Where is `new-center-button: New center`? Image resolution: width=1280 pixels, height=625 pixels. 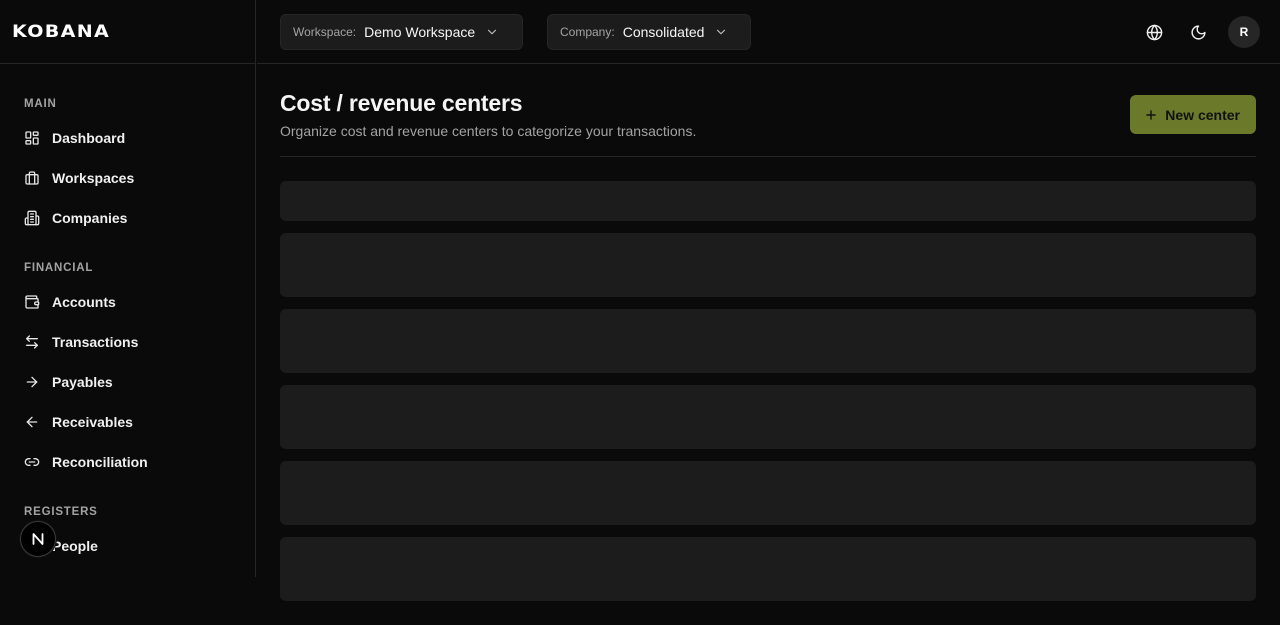 new-center-button: New center is located at coordinates (1193, 114).